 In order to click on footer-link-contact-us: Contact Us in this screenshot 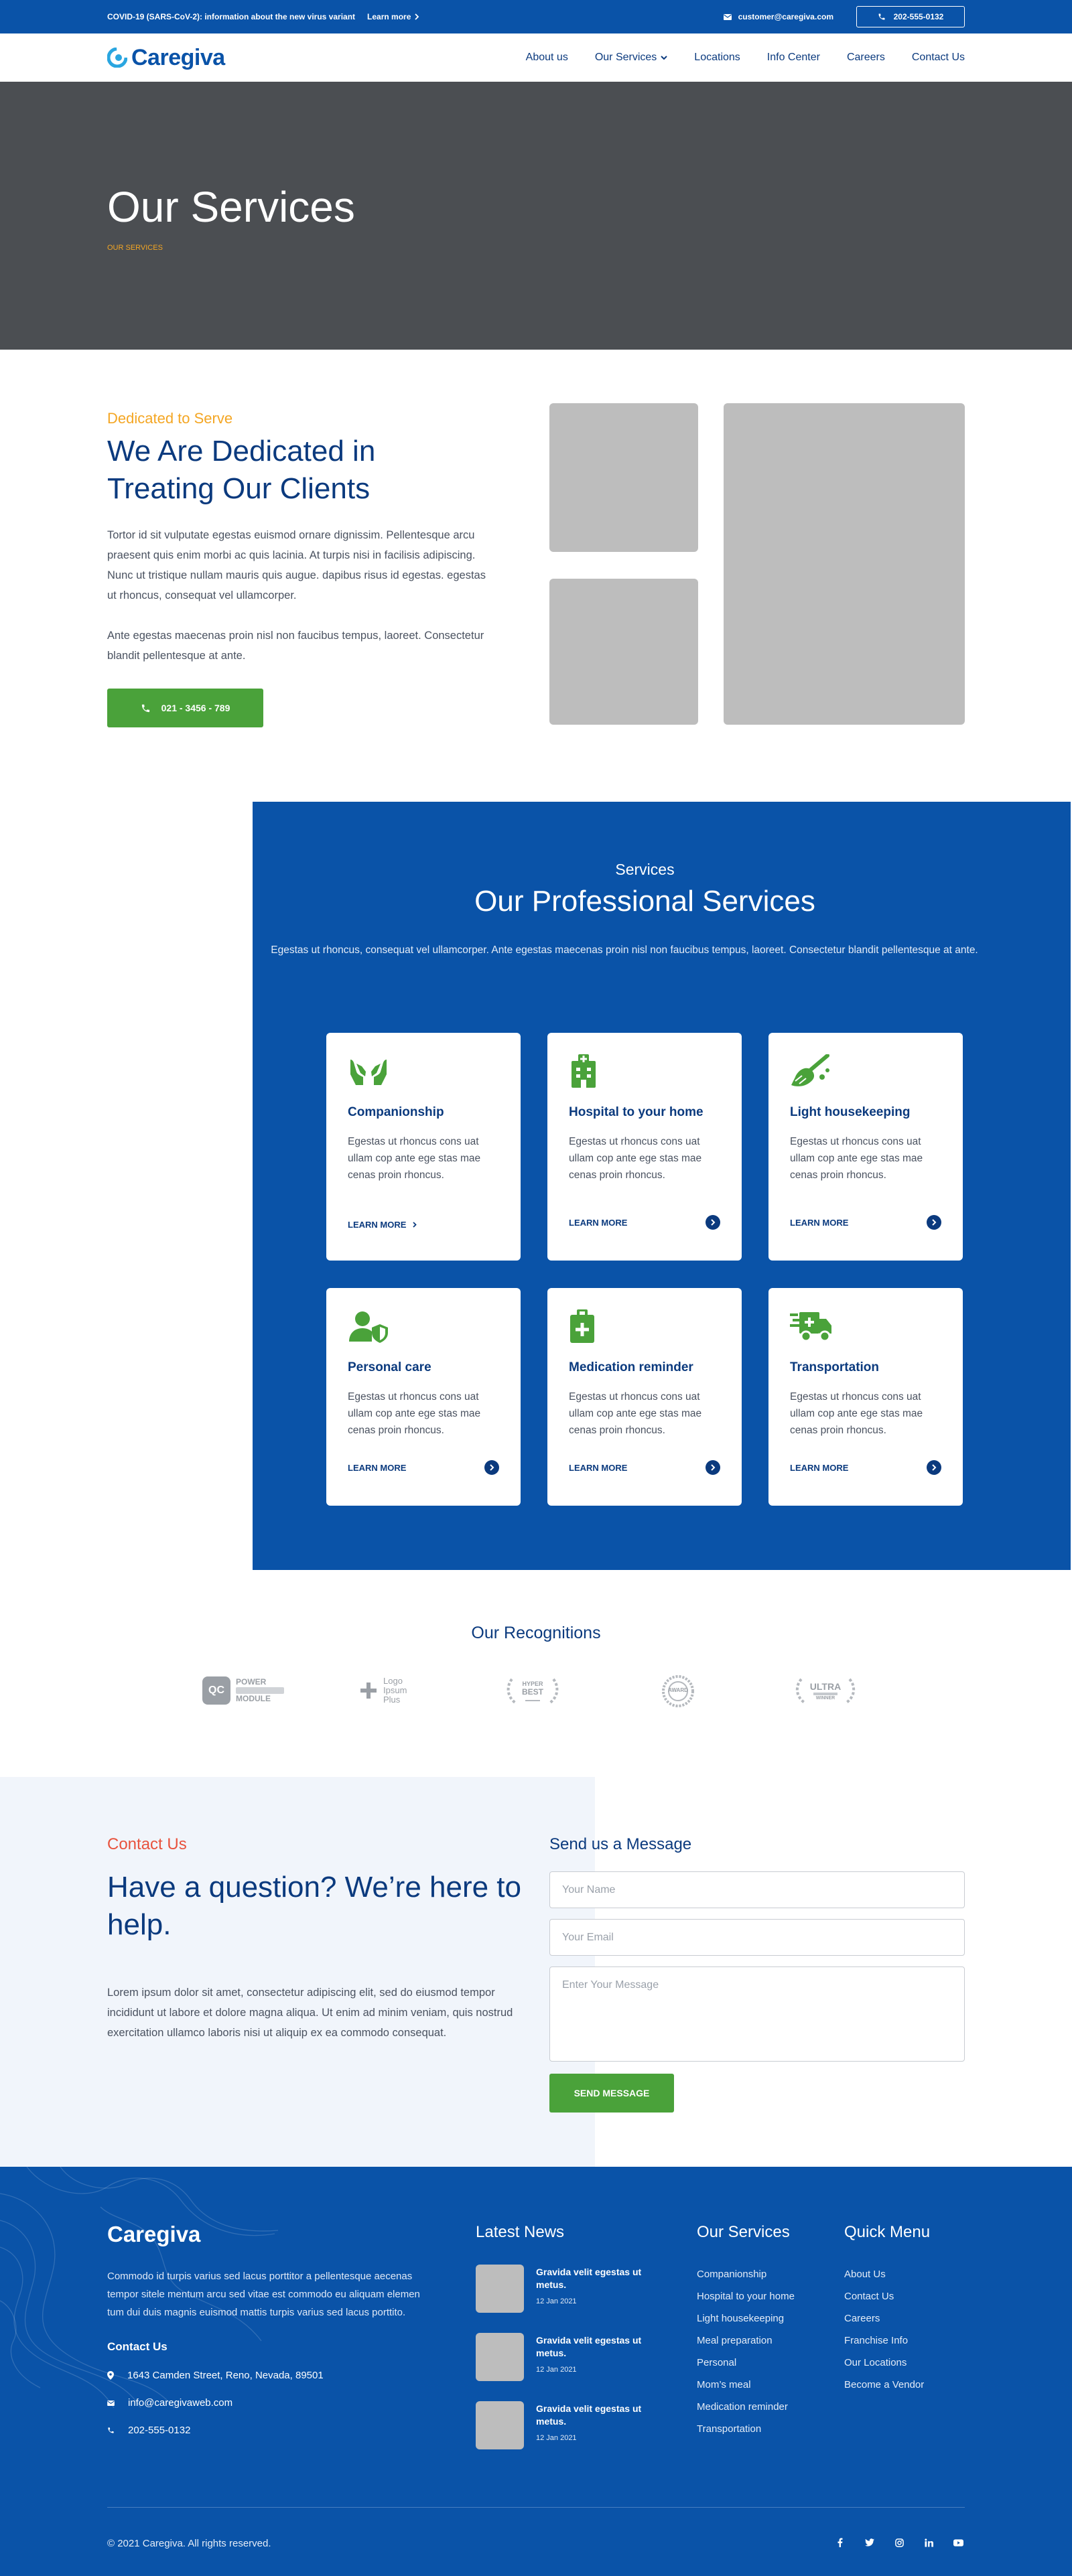, I will do `click(887, 2296)`.